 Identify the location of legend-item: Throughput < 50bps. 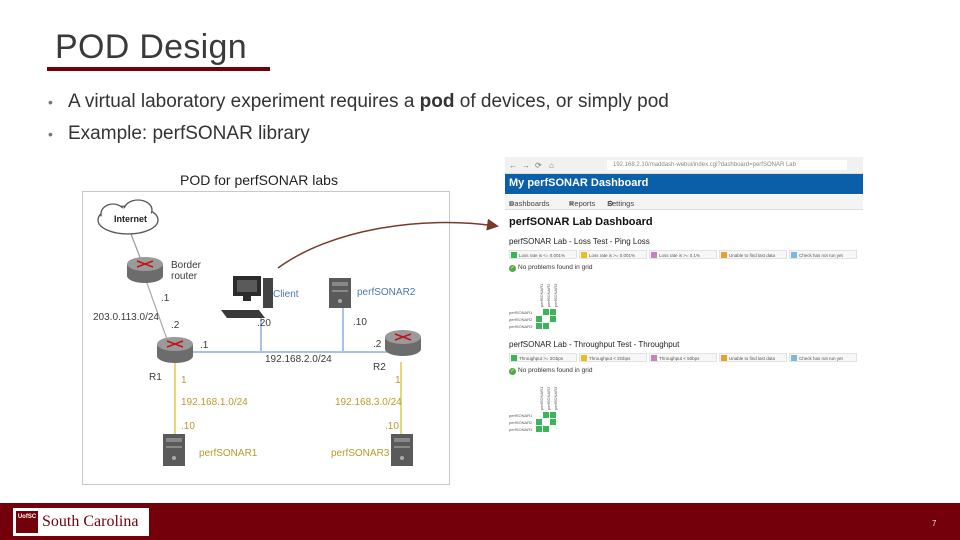
(683, 357).